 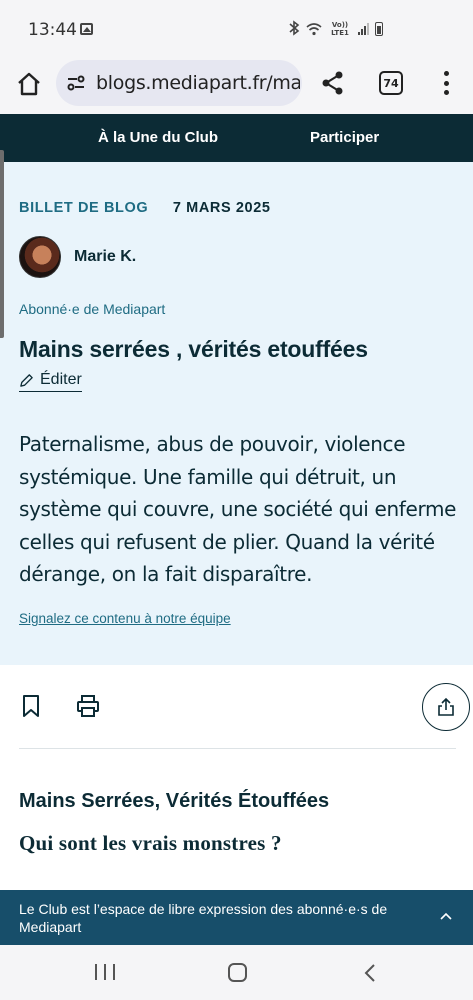 What do you see at coordinates (105, 972) in the screenshot?
I see `recent-apps-icon` at bounding box center [105, 972].